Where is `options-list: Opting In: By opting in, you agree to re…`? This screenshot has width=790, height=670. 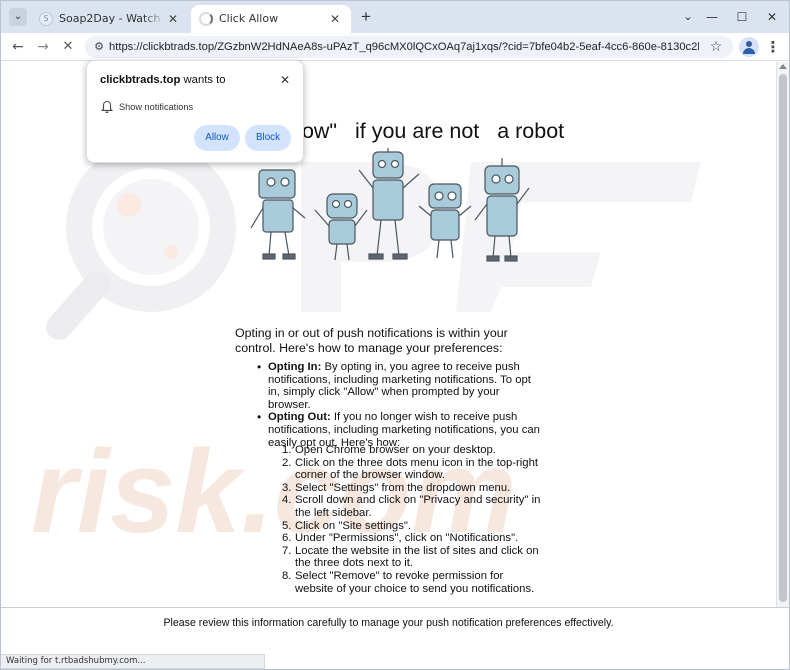 options-list: Opting In: By opting in, you agree to re… is located at coordinates (400, 405).